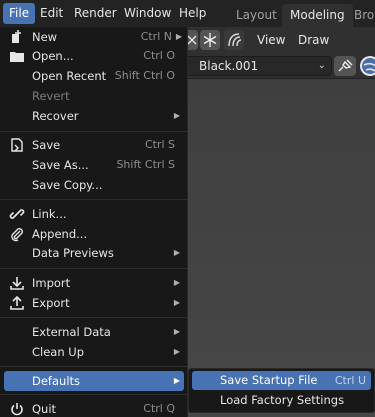  What do you see at coordinates (313, 40) in the screenshot?
I see `draw-menu: Draw` at bounding box center [313, 40].